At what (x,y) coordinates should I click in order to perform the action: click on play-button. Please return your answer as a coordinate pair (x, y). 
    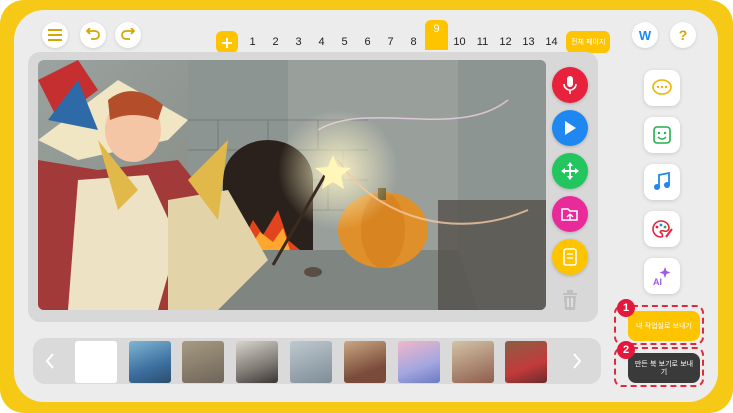
    Looking at the image, I should click on (570, 128).